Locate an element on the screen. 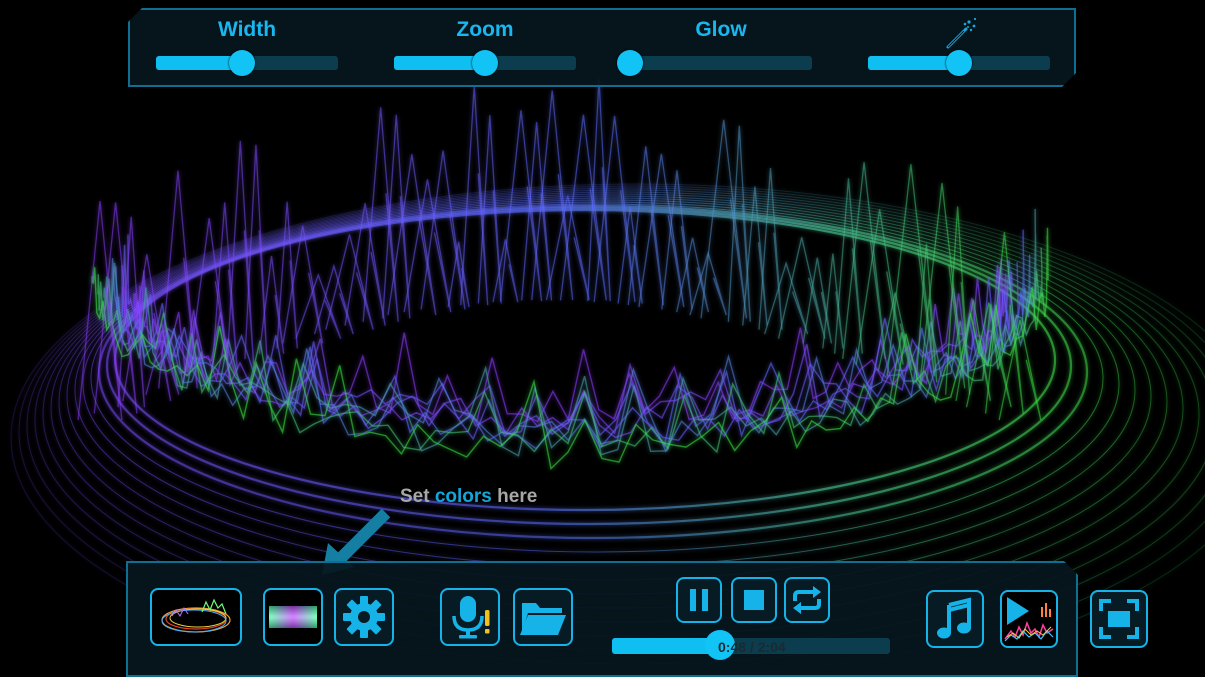 The width and height of the screenshot is (1205, 677). settings-button is located at coordinates (364, 617).